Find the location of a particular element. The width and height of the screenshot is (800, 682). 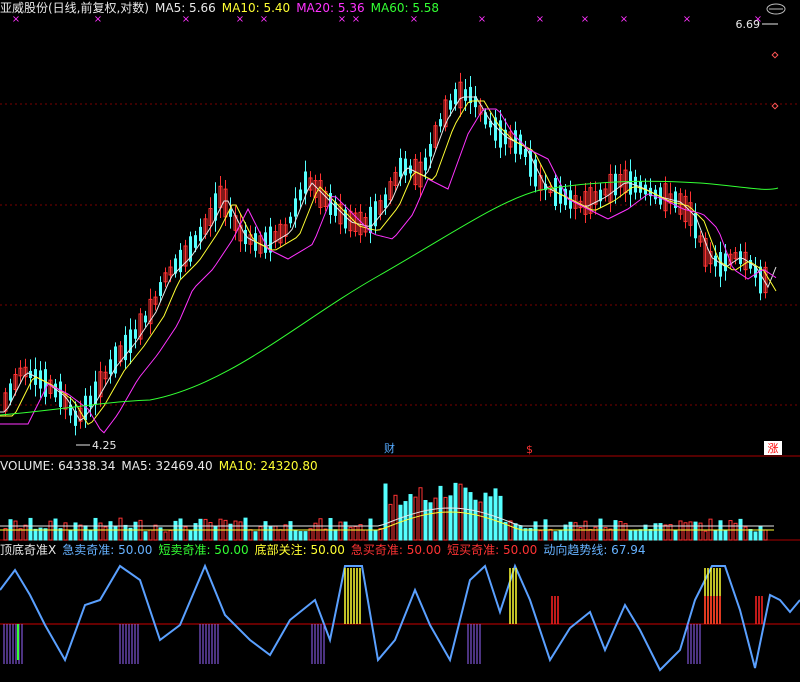

diamond-icon is located at coordinates (775, 80).